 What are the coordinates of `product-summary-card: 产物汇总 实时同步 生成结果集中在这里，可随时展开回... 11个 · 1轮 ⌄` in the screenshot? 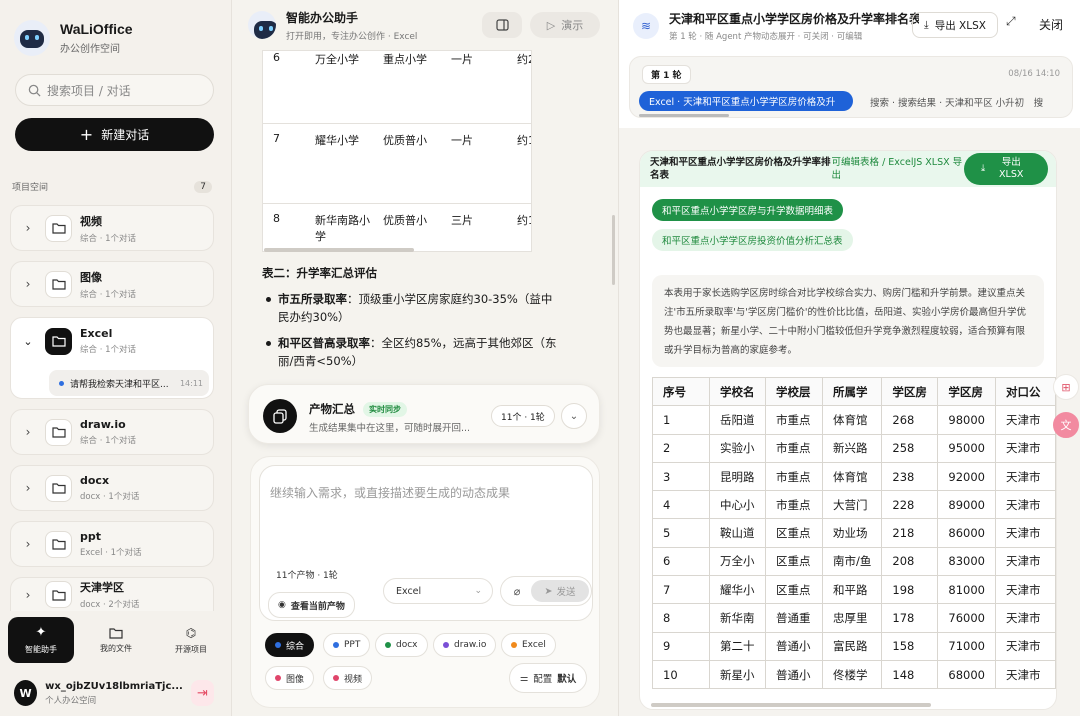 It's located at (424, 414).